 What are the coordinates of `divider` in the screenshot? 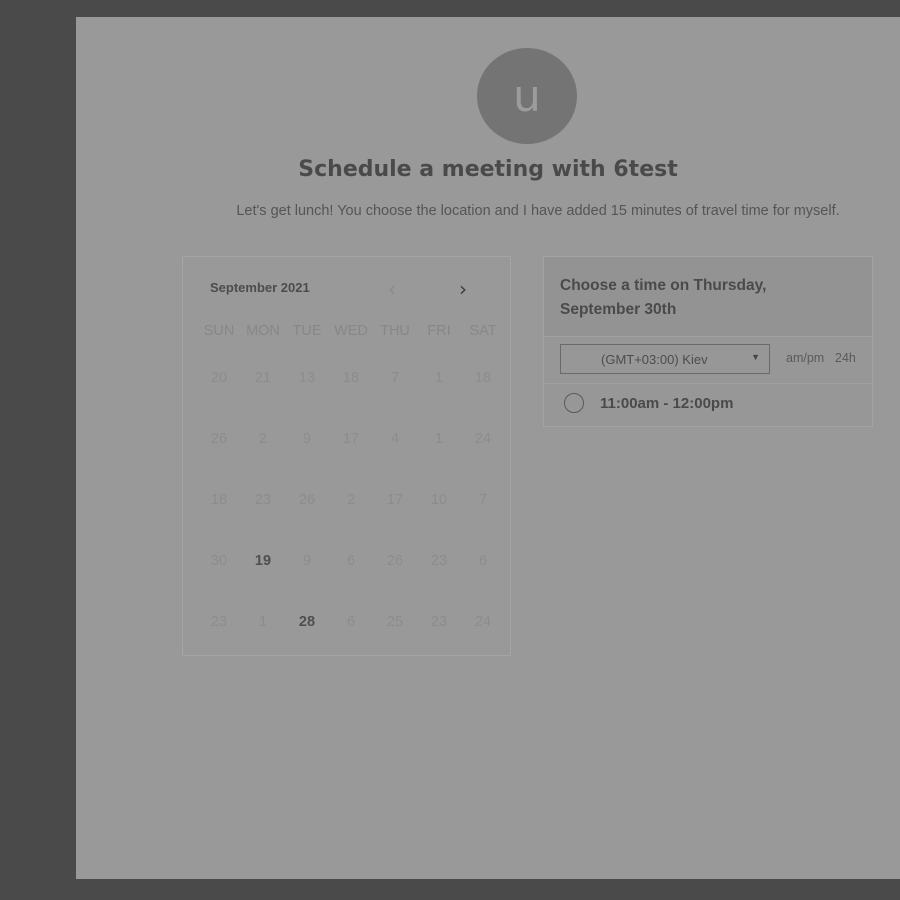 It's located at (708, 383).